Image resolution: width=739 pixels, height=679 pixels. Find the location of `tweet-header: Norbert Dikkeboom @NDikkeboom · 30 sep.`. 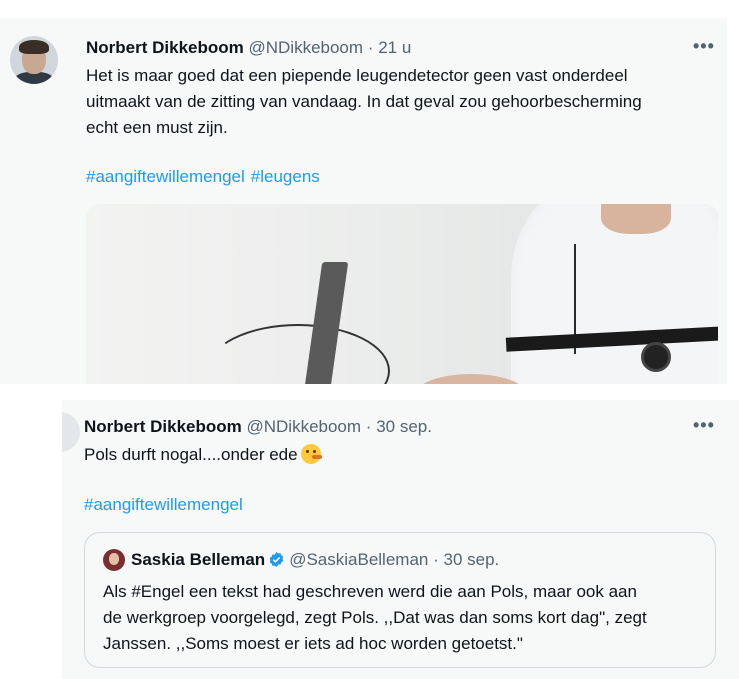

tweet-header: Norbert Dikkeboom @NDikkeboom · 30 sep. is located at coordinates (258, 427).